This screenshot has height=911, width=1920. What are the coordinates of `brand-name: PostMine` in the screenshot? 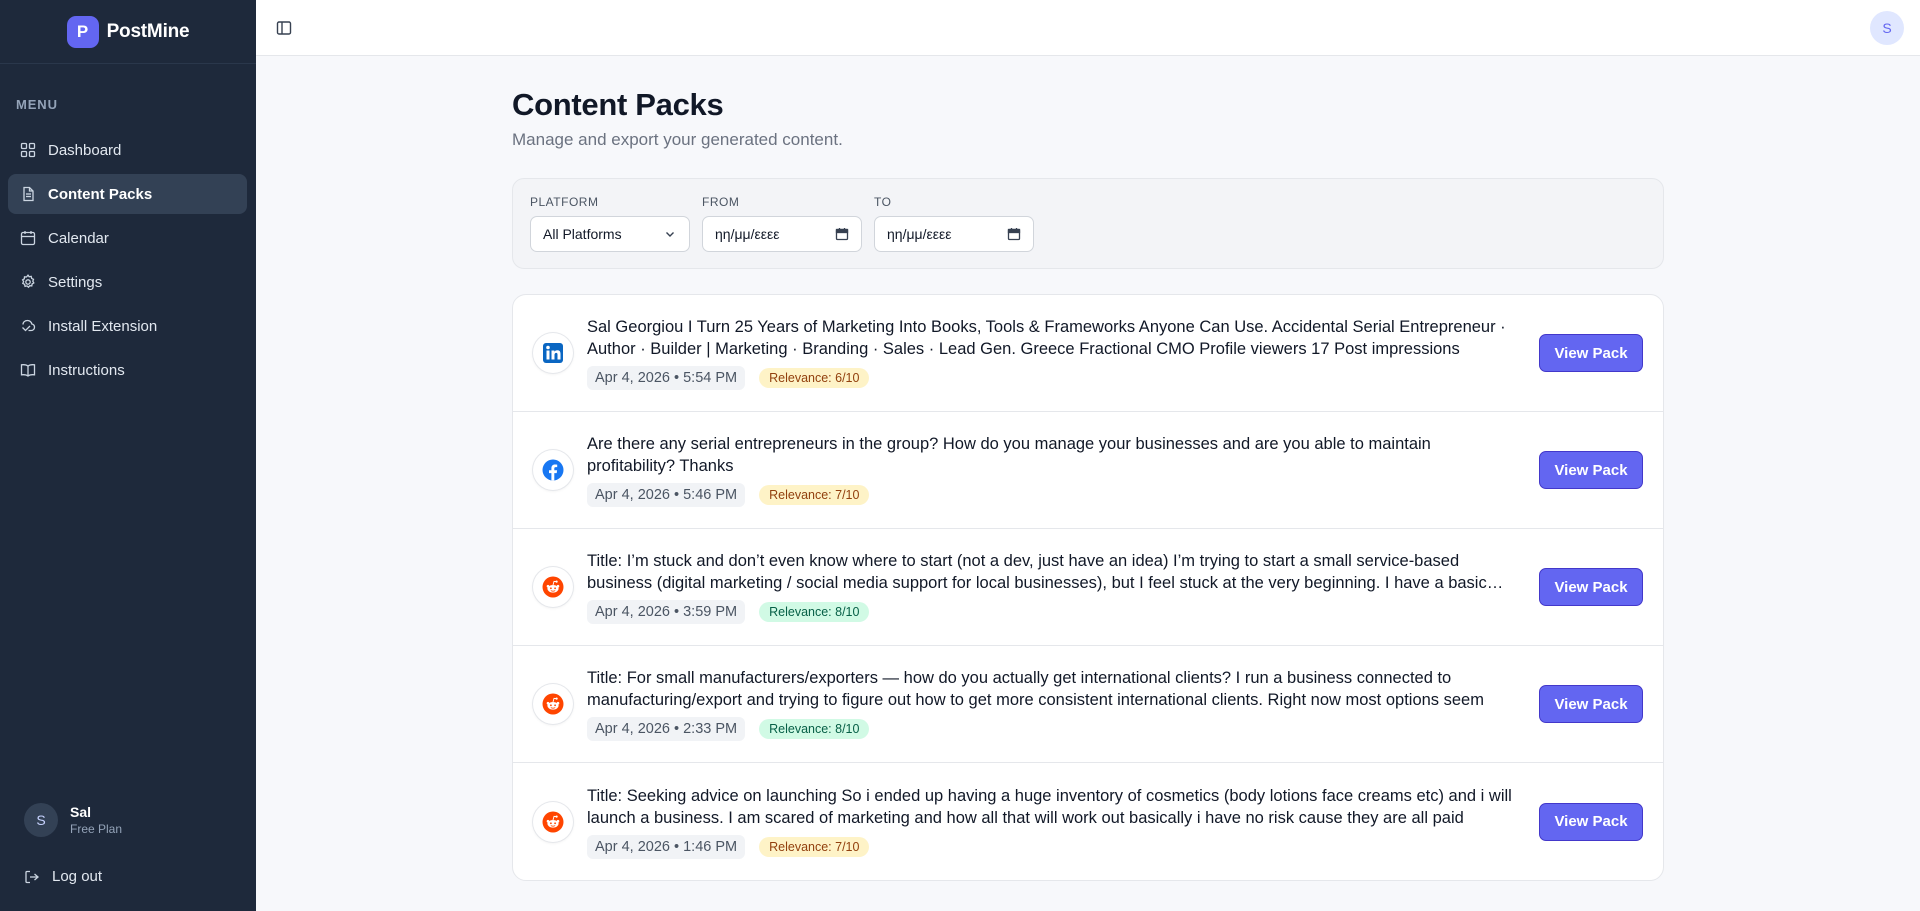 It's located at (148, 31).